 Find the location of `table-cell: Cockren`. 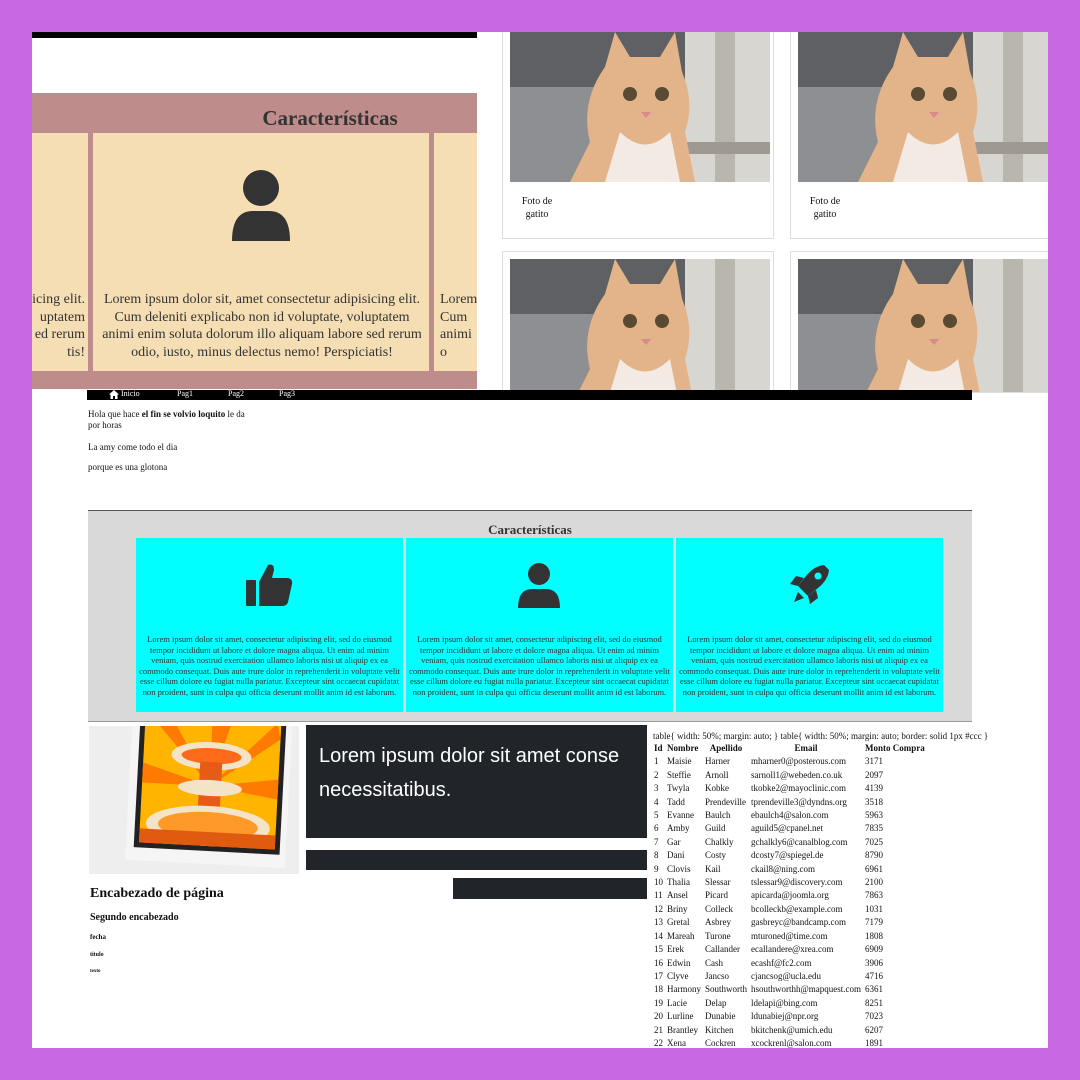

table-cell: Cockren is located at coordinates (720, 1042).